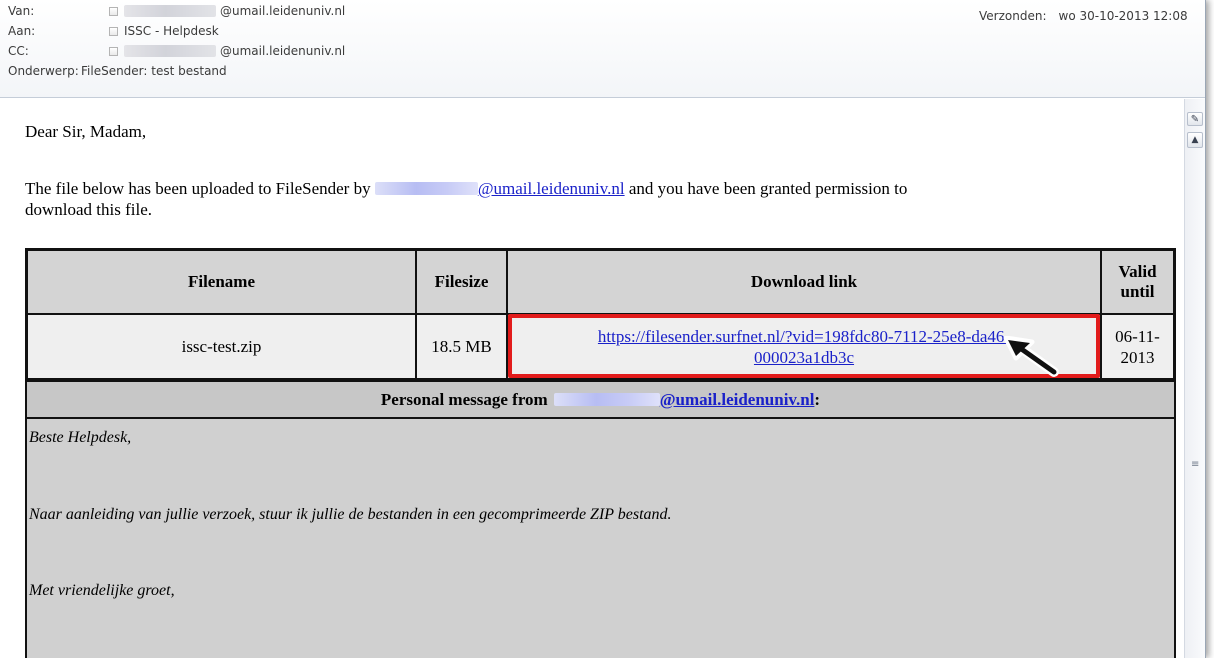  What do you see at coordinates (1195, 465) in the screenshot?
I see `scroll-grip-icon: ≡` at bounding box center [1195, 465].